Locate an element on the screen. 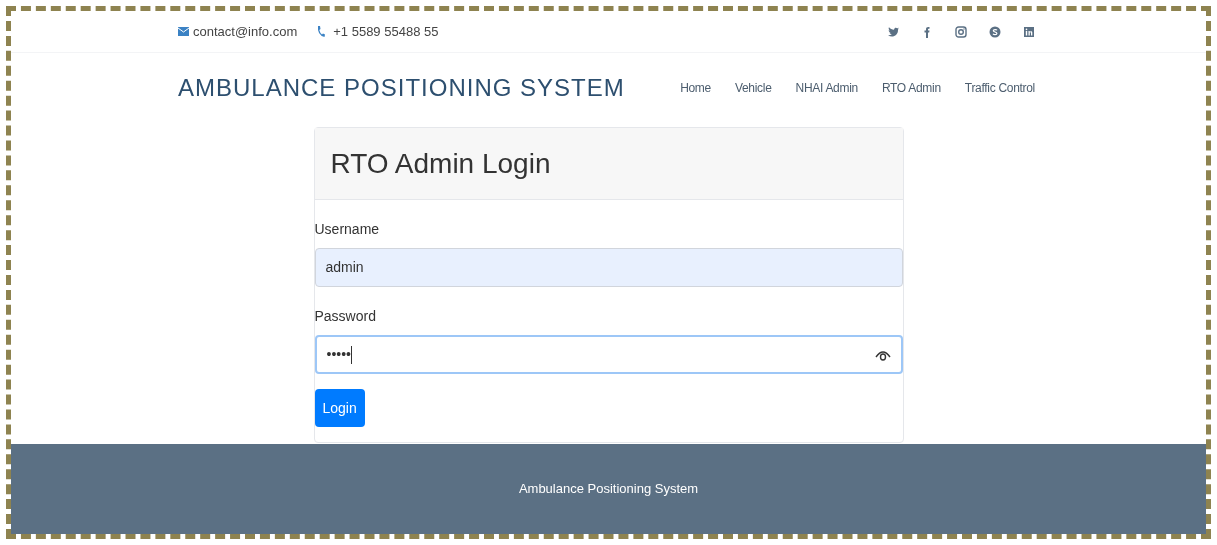 The width and height of the screenshot is (1217, 545). nav-link: RTO Admin is located at coordinates (911, 88).